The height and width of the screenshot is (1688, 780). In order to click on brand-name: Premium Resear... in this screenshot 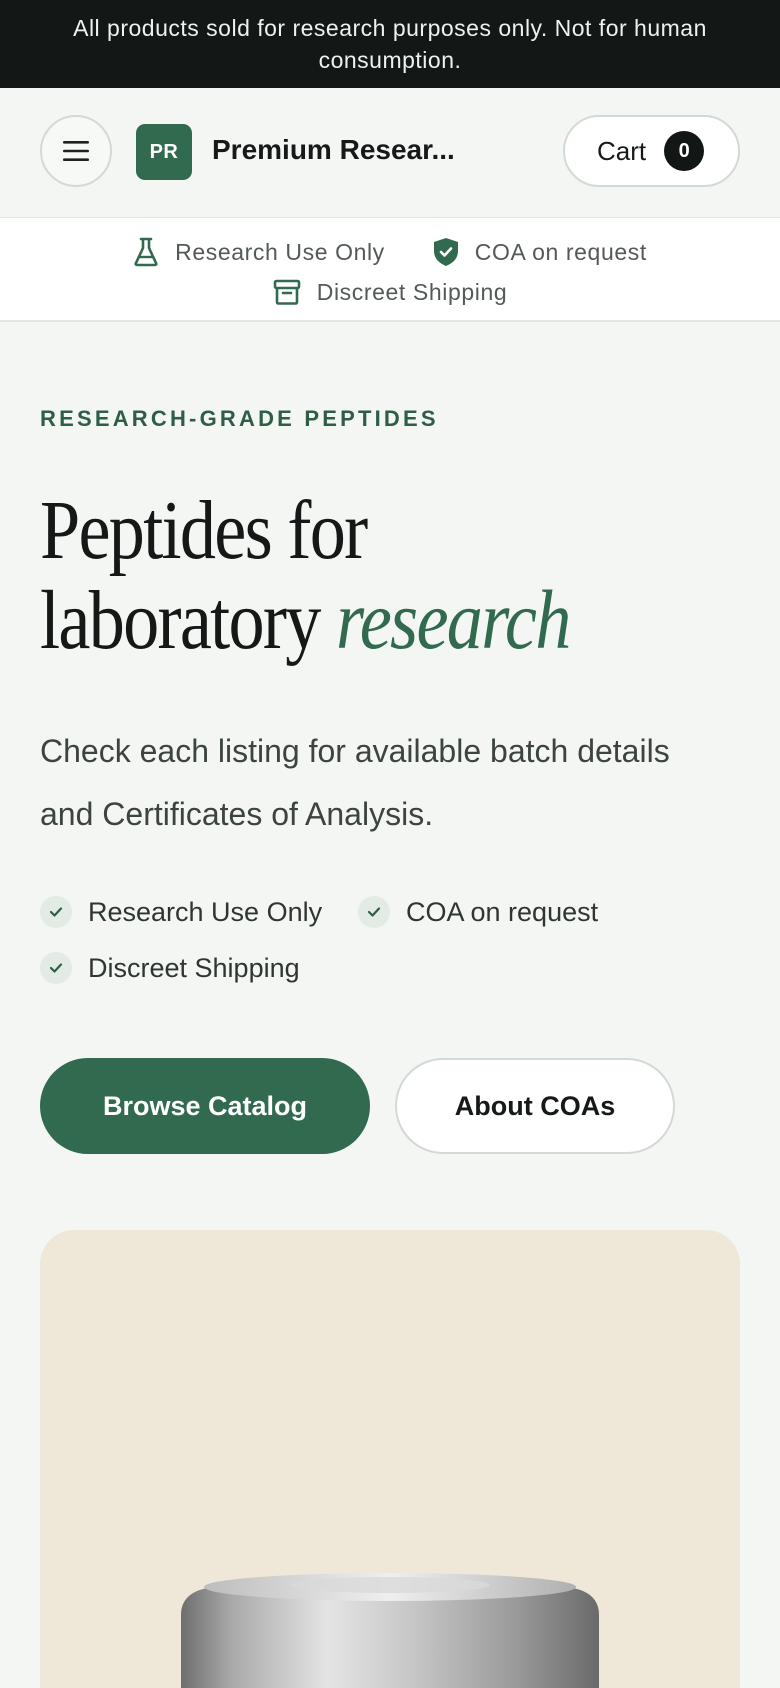, I will do `click(333, 150)`.